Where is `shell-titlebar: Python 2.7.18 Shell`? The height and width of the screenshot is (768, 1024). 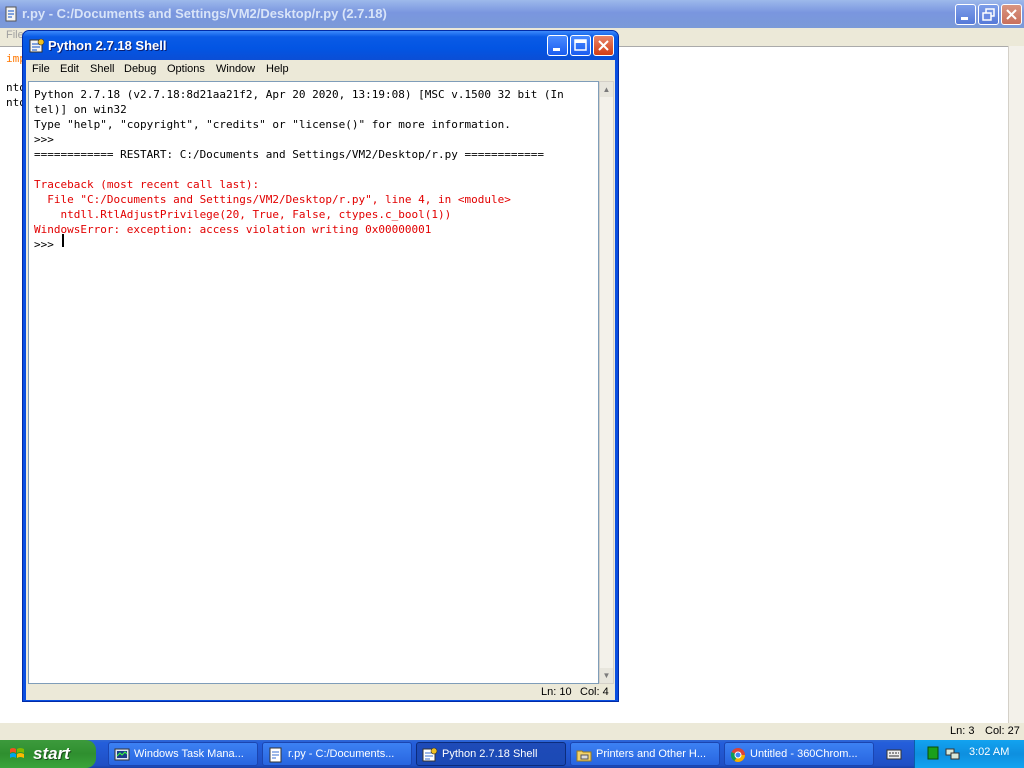 shell-titlebar: Python 2.7.18 Shell is located at coordinates (320, 45).